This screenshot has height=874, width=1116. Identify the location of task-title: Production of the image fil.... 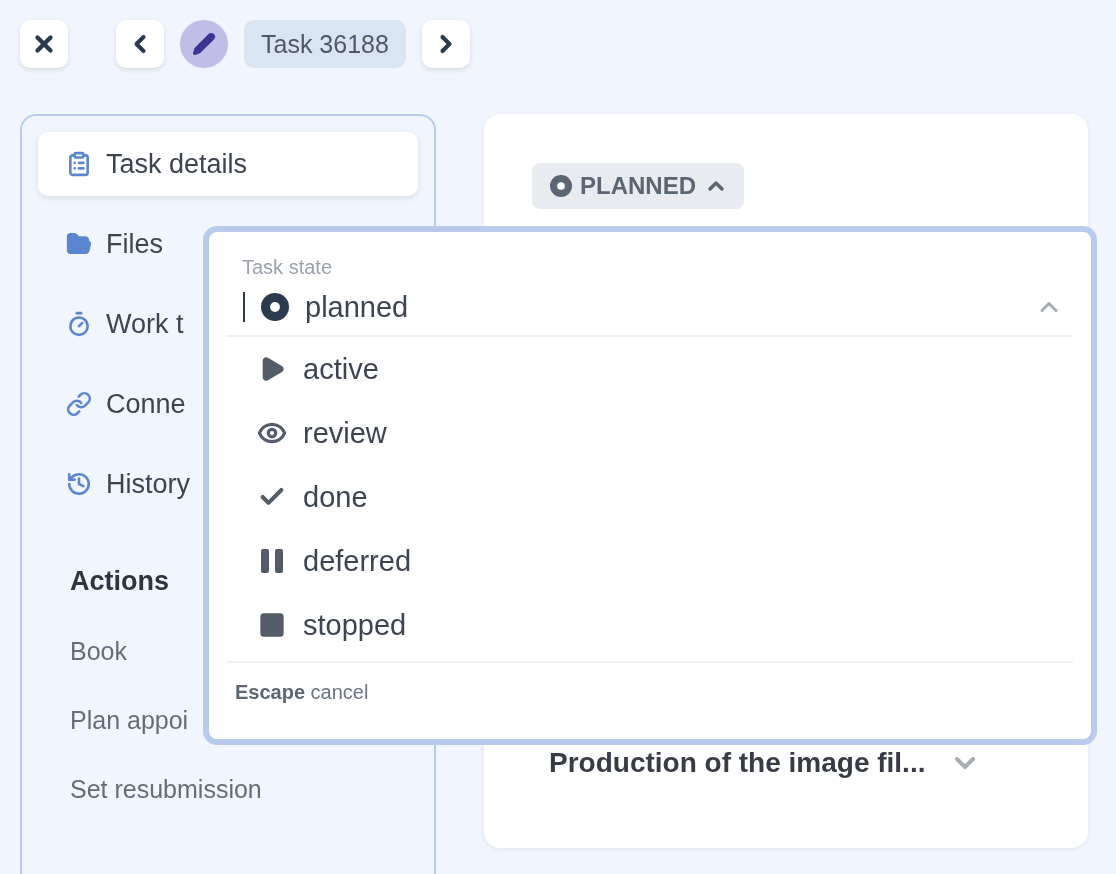
(737, 763).